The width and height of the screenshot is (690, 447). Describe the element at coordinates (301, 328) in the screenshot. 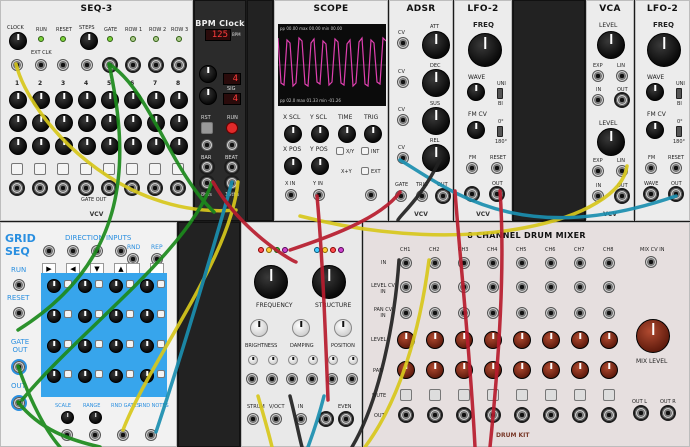

I see `damping-knob` at that location.